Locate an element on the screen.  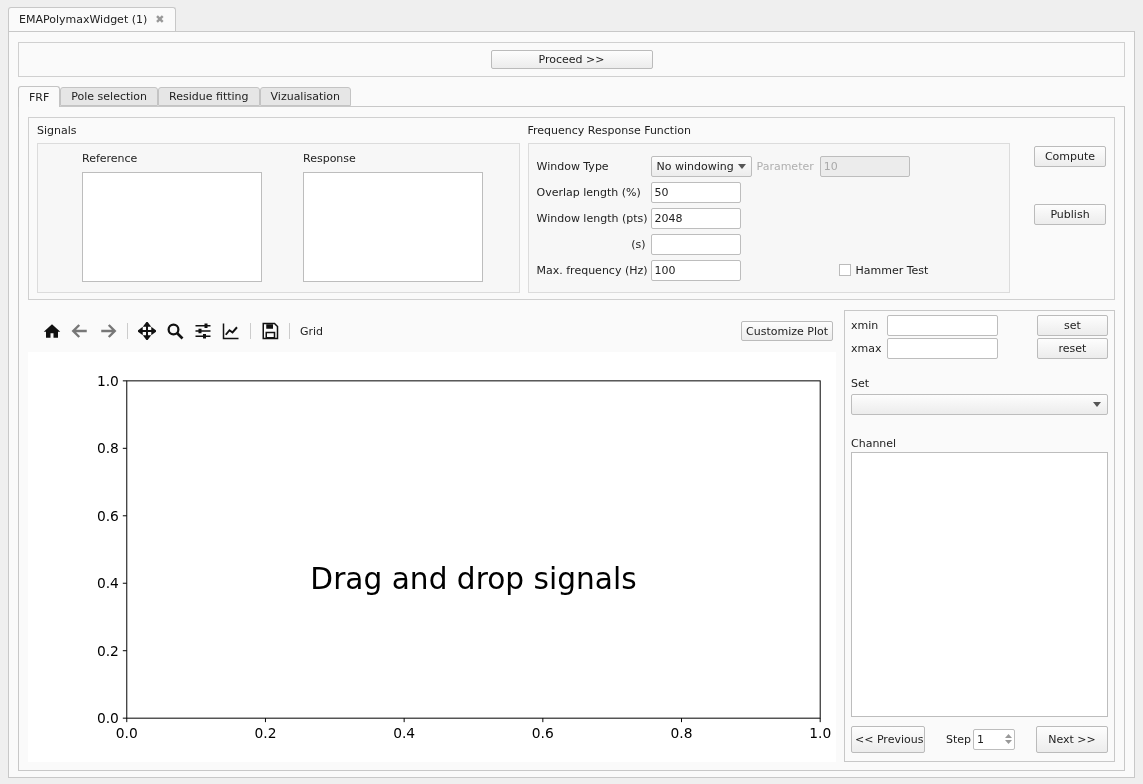
xmax-field is located at coordinates (942, 349).